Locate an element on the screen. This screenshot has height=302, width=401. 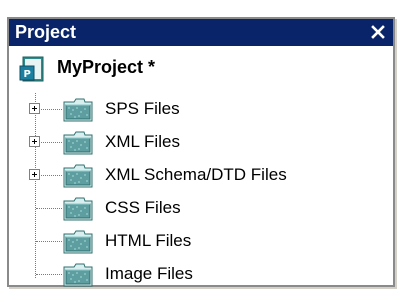
tree-item-label: HTML Files is located at coordinates (148, 240).